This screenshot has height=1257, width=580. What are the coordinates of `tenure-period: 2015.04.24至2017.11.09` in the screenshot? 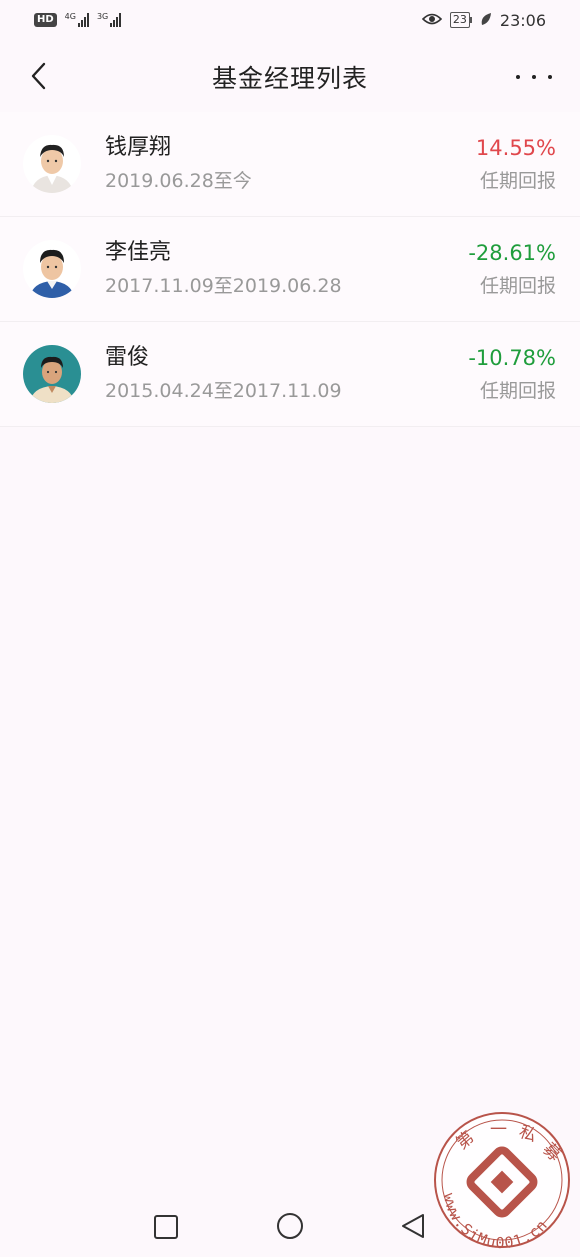 It's located at (223, 391).